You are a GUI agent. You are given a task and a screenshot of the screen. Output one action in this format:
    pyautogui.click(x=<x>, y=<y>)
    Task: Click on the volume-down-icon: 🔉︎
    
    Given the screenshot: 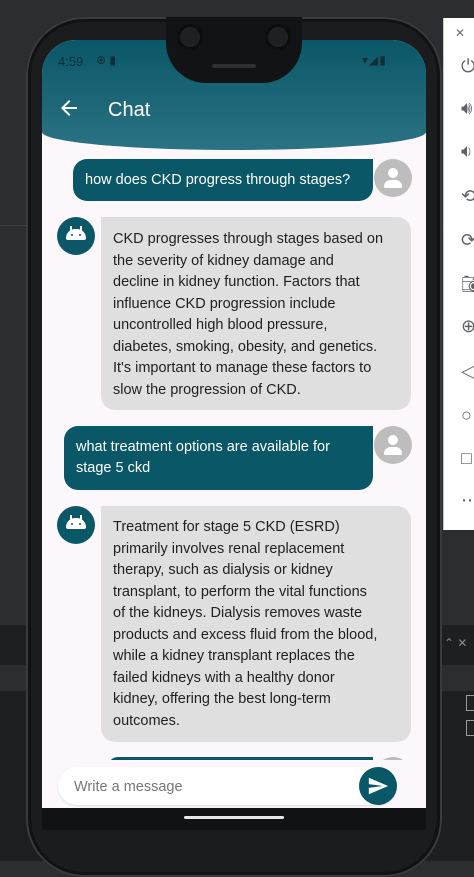 What is the action you would take?
    pyautogui.click(x=467, y=151)
    